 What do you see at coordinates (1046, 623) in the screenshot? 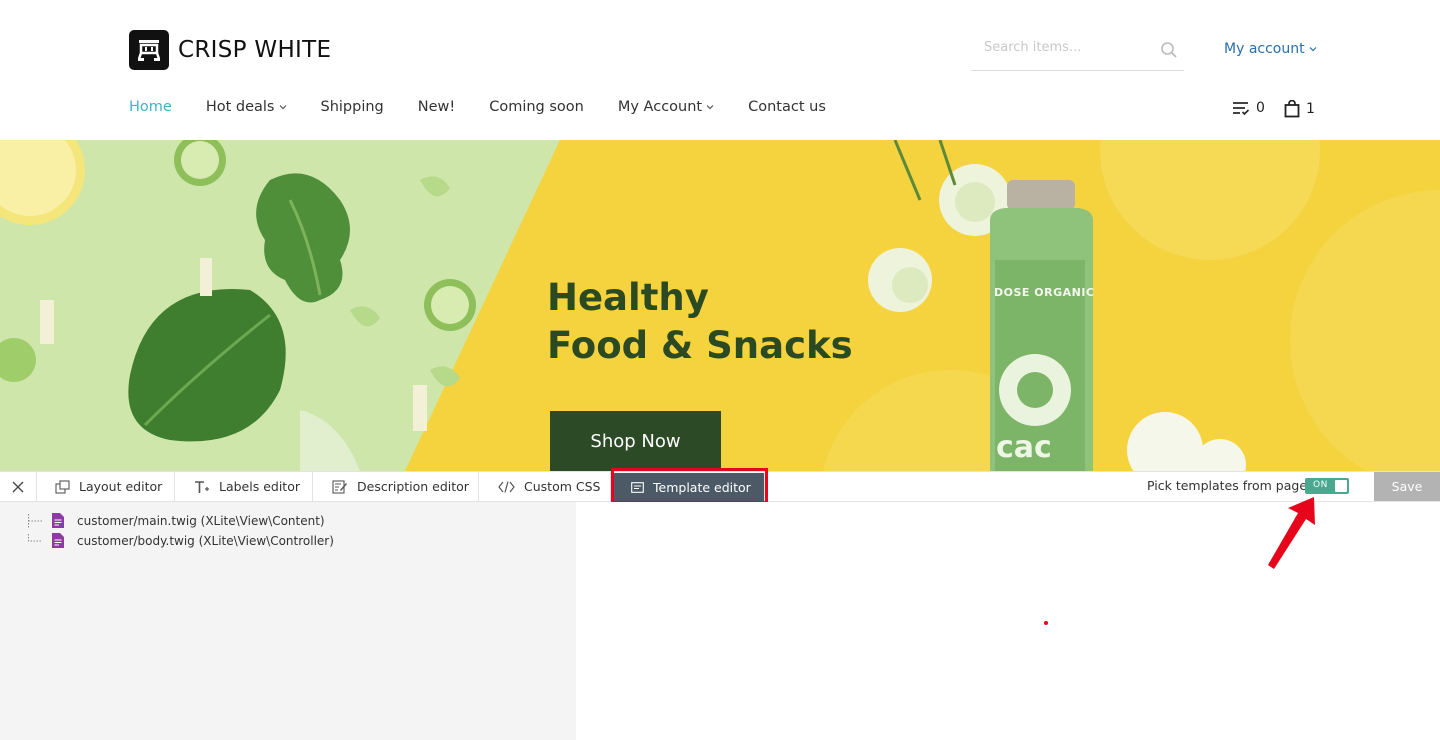
I see `cursor-marker` at bounding box center [1046, 623].